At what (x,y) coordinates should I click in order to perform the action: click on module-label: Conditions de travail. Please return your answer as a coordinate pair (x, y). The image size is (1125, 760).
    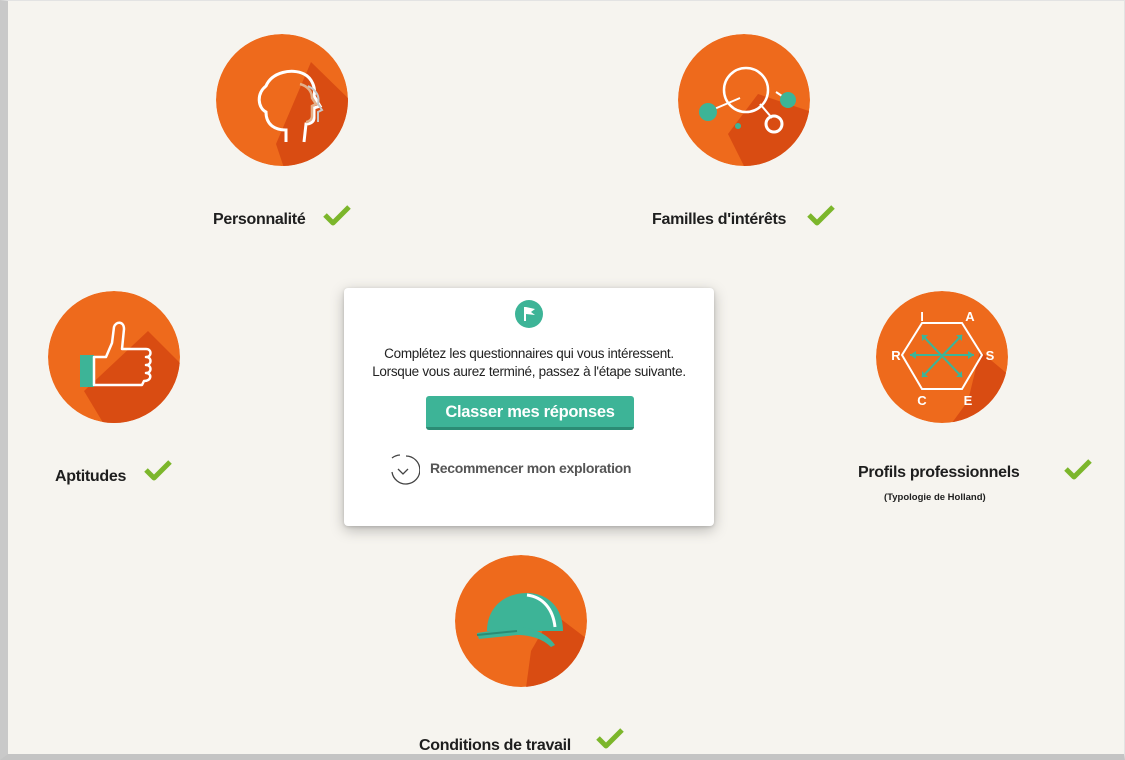
    Looking at the image, I should click on (495, 745).